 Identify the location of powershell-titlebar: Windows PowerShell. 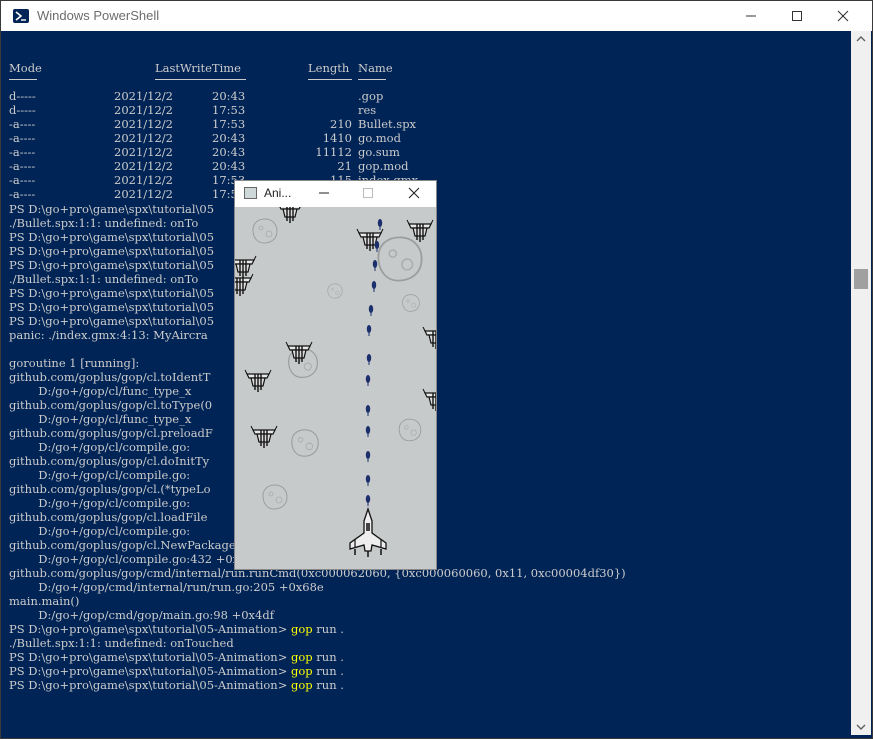
(436, 16).